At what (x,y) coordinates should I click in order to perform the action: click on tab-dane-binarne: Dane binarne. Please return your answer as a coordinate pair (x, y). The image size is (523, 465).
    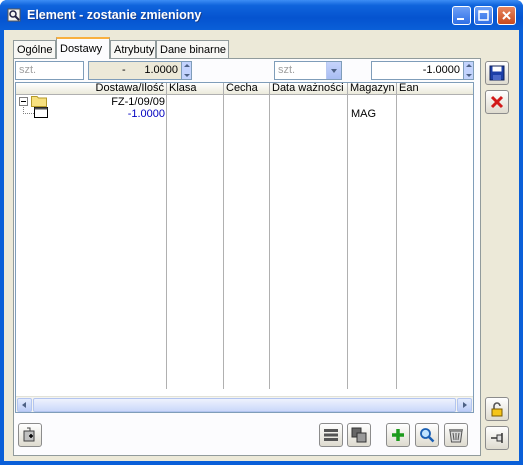
    Looking at the image, I should click on (192, 49).